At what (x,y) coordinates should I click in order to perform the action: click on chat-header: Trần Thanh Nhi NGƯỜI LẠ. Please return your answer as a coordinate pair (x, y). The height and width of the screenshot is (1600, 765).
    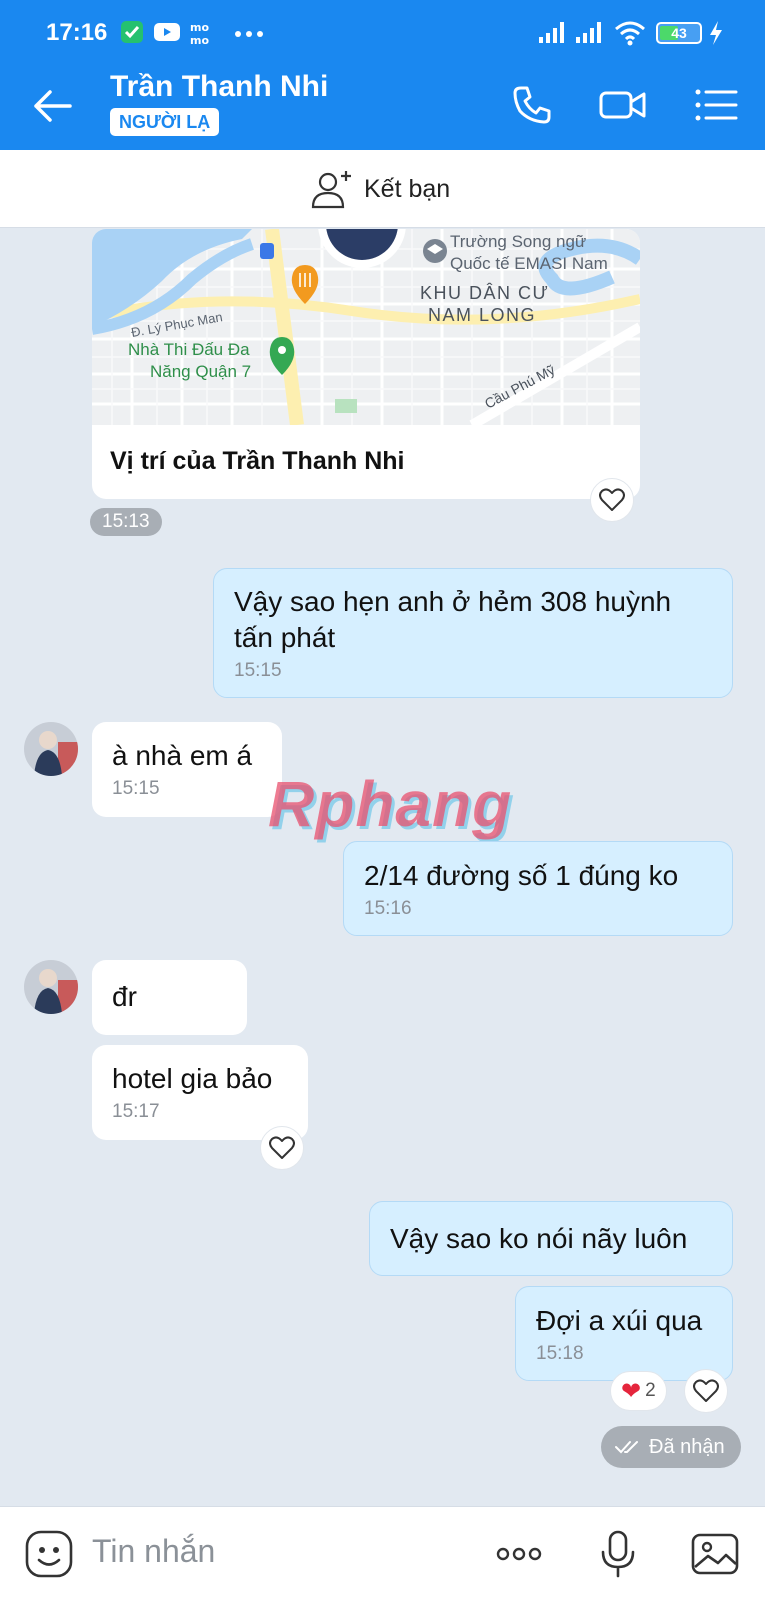
    Looking at the image, I should click on (382, 106).